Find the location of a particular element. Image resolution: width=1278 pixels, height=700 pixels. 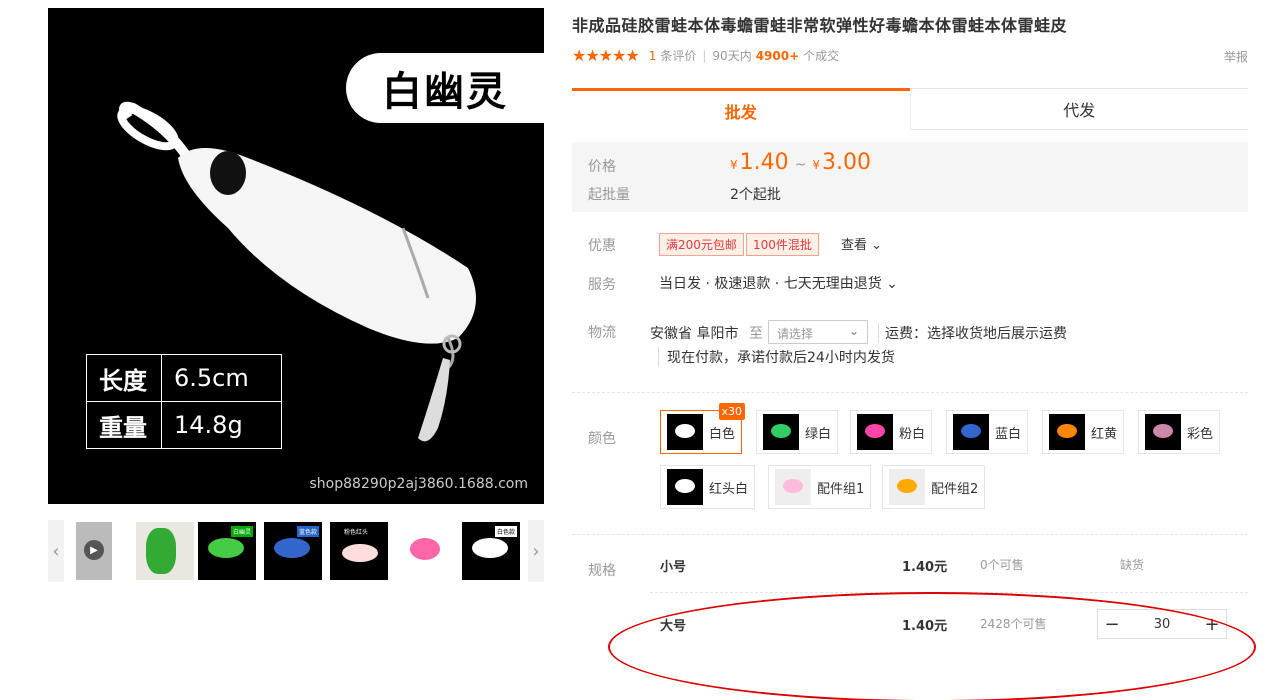

thumbnail-green-frog is located at coordinates (165, 551).